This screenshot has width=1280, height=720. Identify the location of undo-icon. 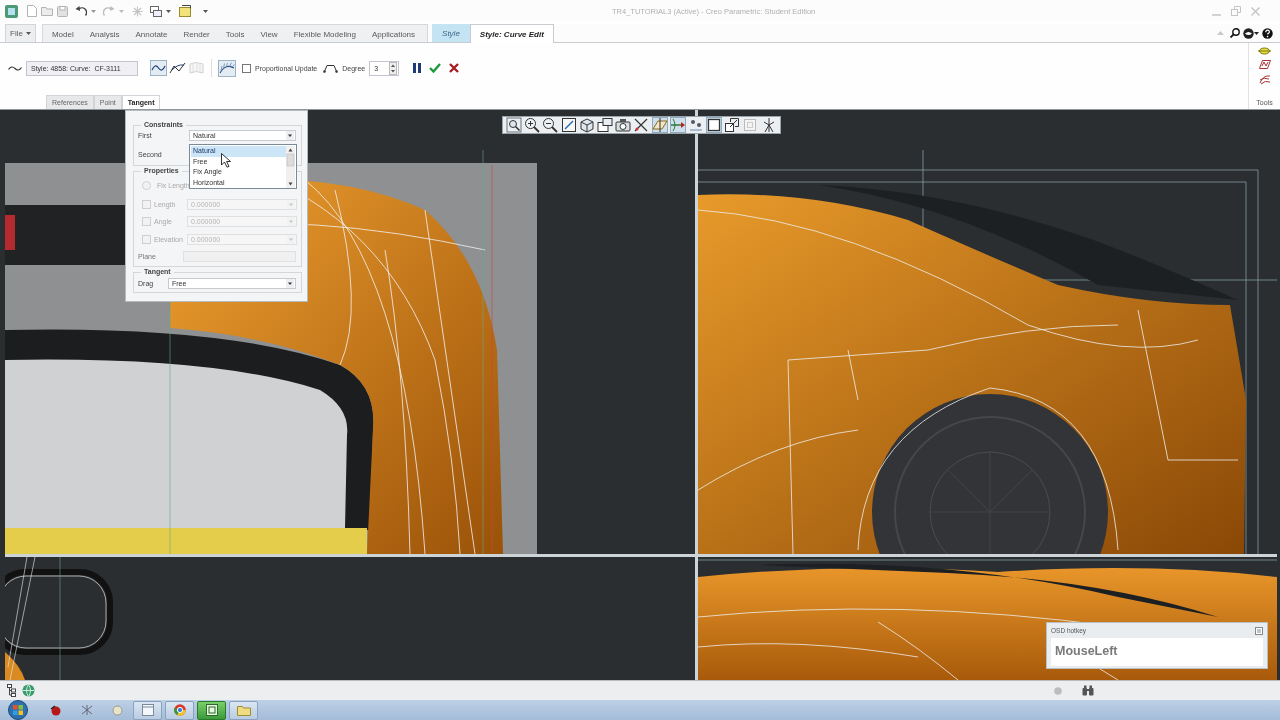
(81, 11).